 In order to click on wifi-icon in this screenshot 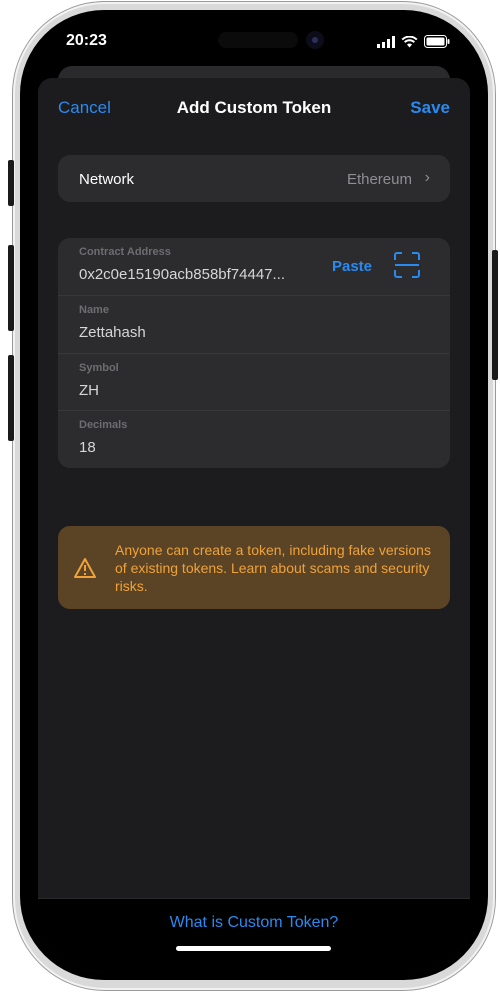, I will do `click(409, 41)`.